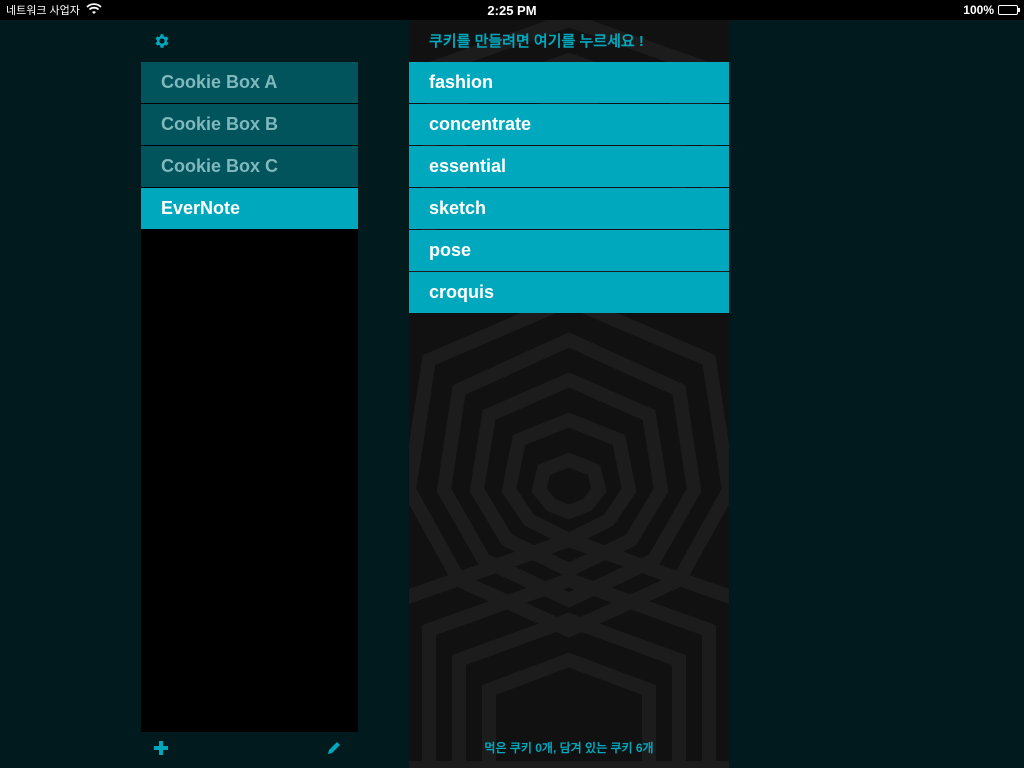 The height and width of the screenshot is (768, 1024). I want to click on status-right: 100%, so click(991, 10).